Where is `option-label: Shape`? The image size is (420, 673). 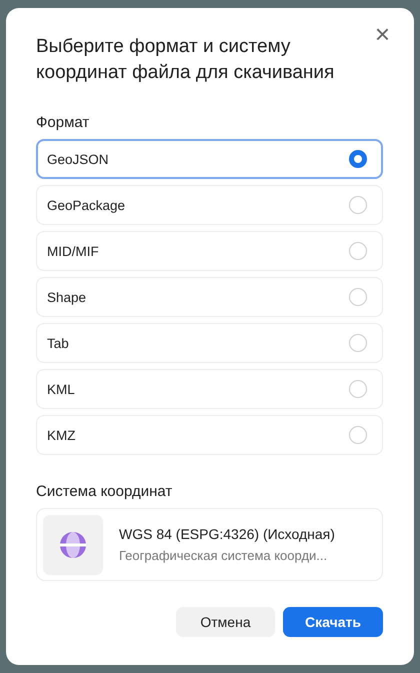 option-label: Shape is located at coordinates (66, 297).